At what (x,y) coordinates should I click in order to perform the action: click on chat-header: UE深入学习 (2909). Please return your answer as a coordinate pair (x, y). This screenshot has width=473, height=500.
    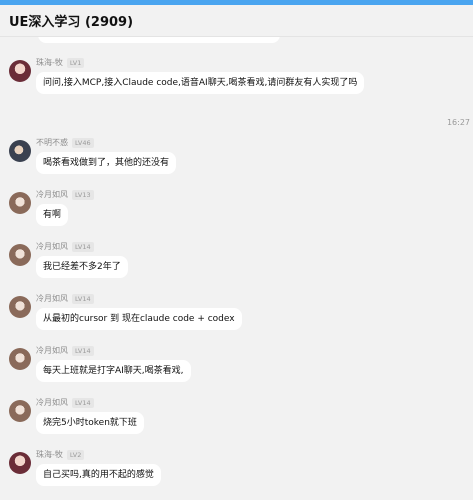
    Looking at the image, I should click on (236, 21).